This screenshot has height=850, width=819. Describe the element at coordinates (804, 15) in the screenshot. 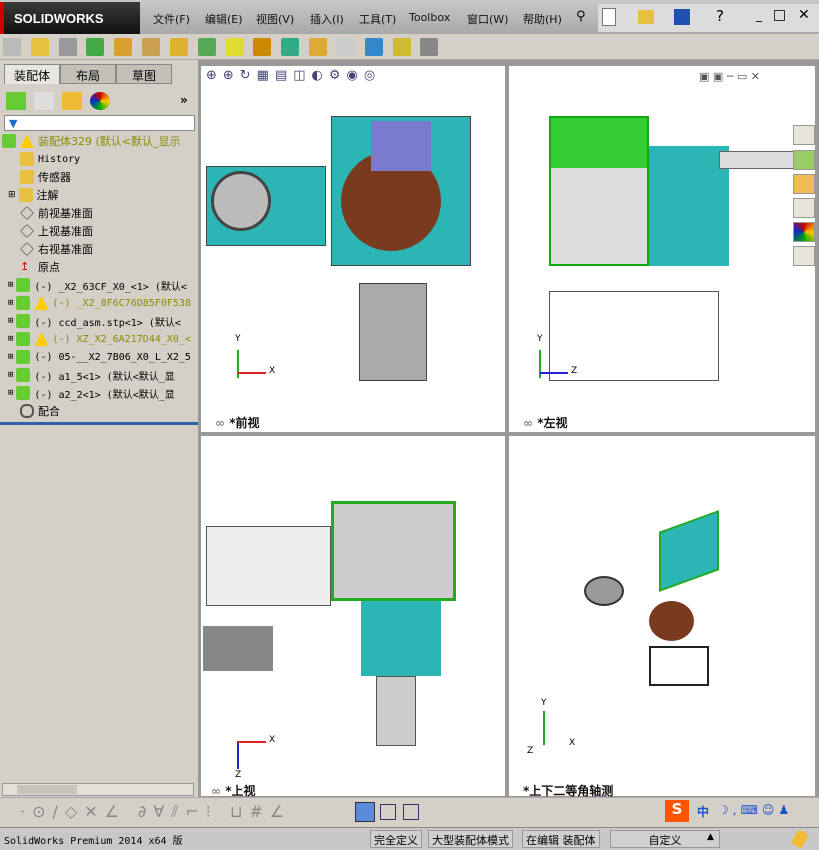

I see `close-button: ✕` at that location.